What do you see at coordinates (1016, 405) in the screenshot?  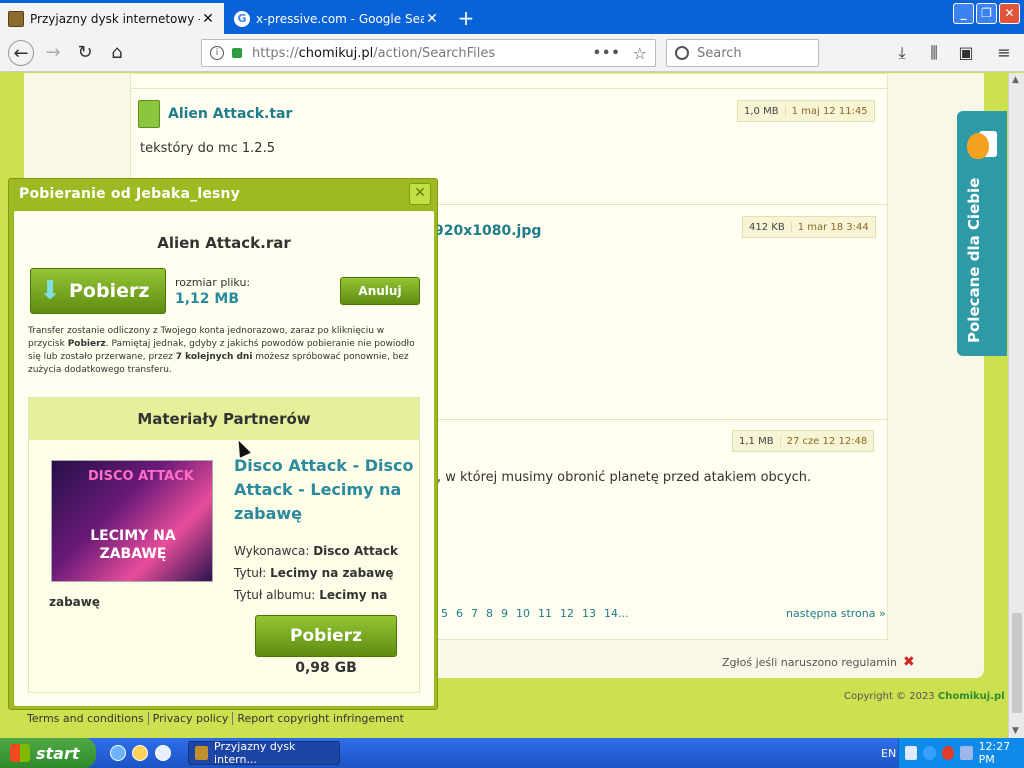 I see `page-scrollbar: ▲ ▼` at bounding box center [1016, 405].